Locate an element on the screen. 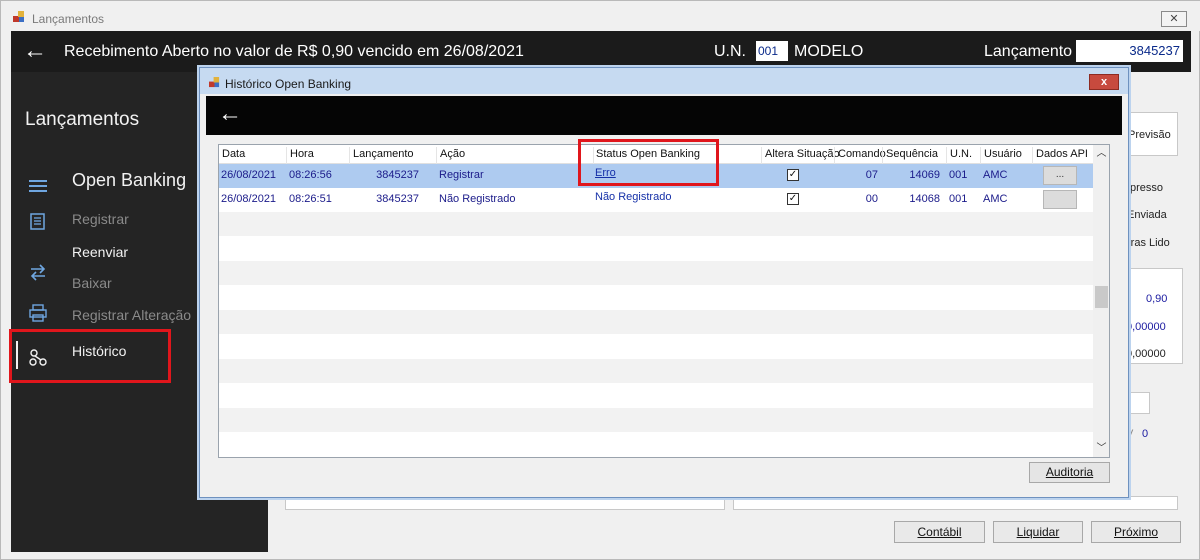 The image size is (1200, 560). cell-hora: 08:26:51 is located at coordinates (310, 199).